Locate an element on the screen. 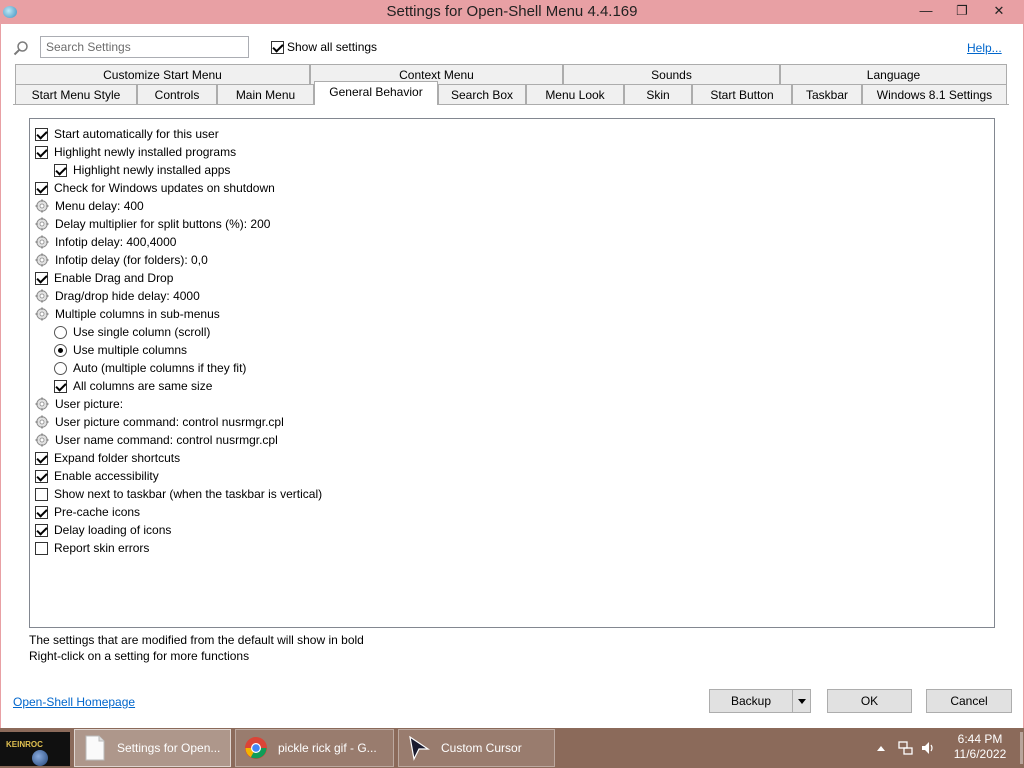 The height and width of the screenshot is (768, 1024). tab-start-button: Start Button is located at coordinates (742, 94).